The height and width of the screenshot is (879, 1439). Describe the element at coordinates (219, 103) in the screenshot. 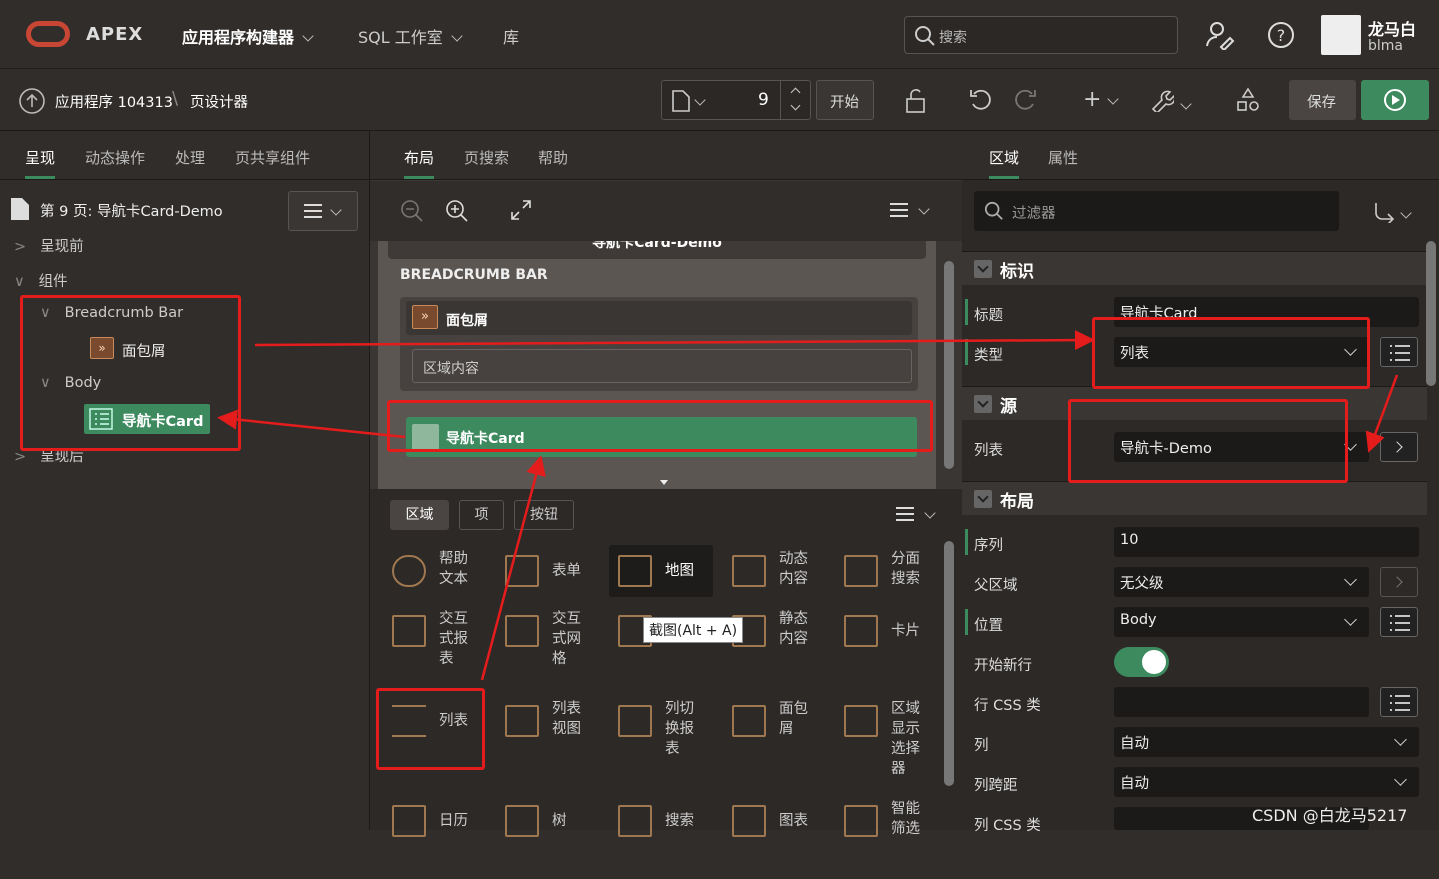

I see `breadcrumb-page: 页设计器` at that location.